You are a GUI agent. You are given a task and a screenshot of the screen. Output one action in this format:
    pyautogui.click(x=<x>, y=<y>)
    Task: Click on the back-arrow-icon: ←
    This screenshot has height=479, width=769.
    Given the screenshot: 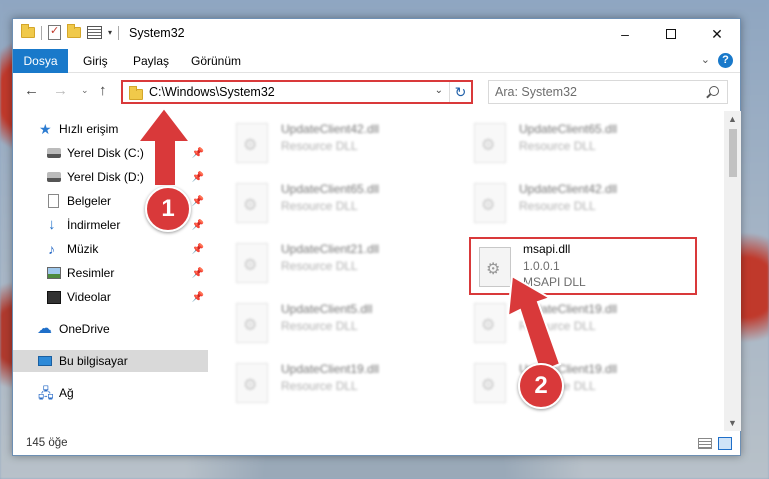 What is the action you would take?
    pyautogui.click(x=31, y=90)
    